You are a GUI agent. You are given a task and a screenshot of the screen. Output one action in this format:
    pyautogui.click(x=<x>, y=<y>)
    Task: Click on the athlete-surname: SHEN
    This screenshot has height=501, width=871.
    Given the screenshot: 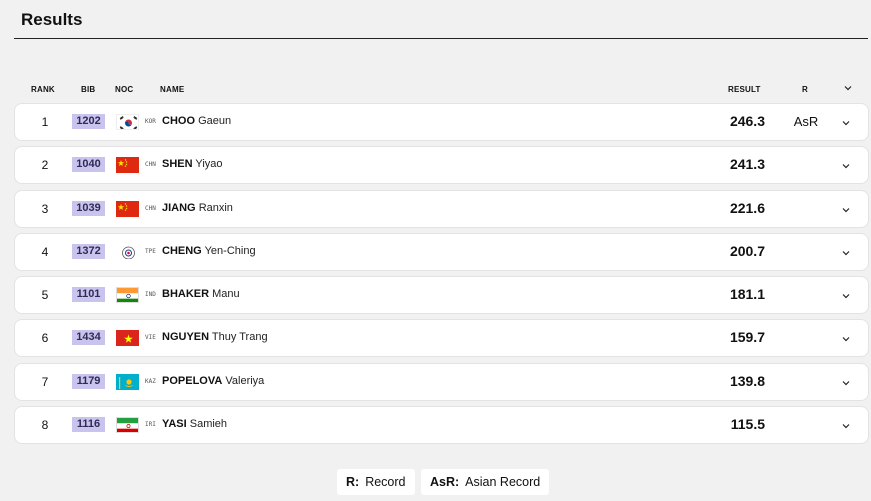 What is the action you would take?
    pyautogui.click(x=177, y=164)
    